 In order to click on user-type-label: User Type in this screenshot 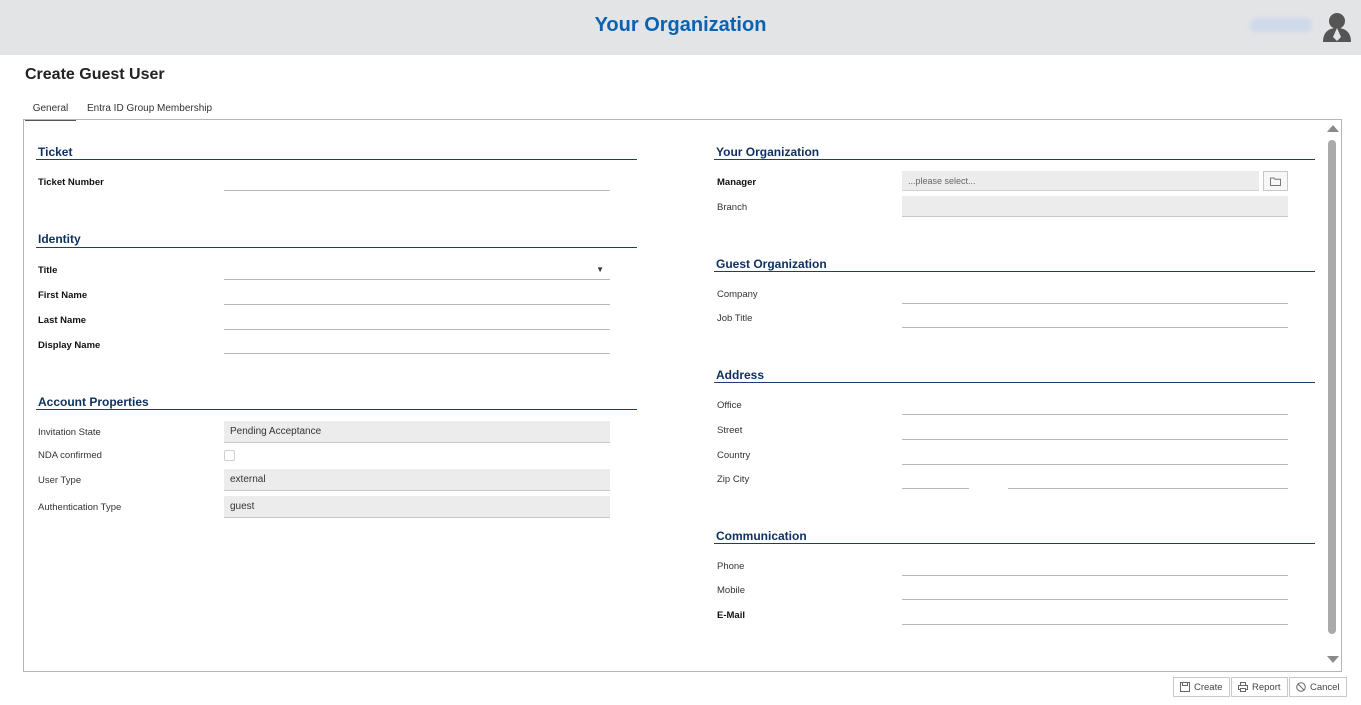, I will do `click(60, 480)`.